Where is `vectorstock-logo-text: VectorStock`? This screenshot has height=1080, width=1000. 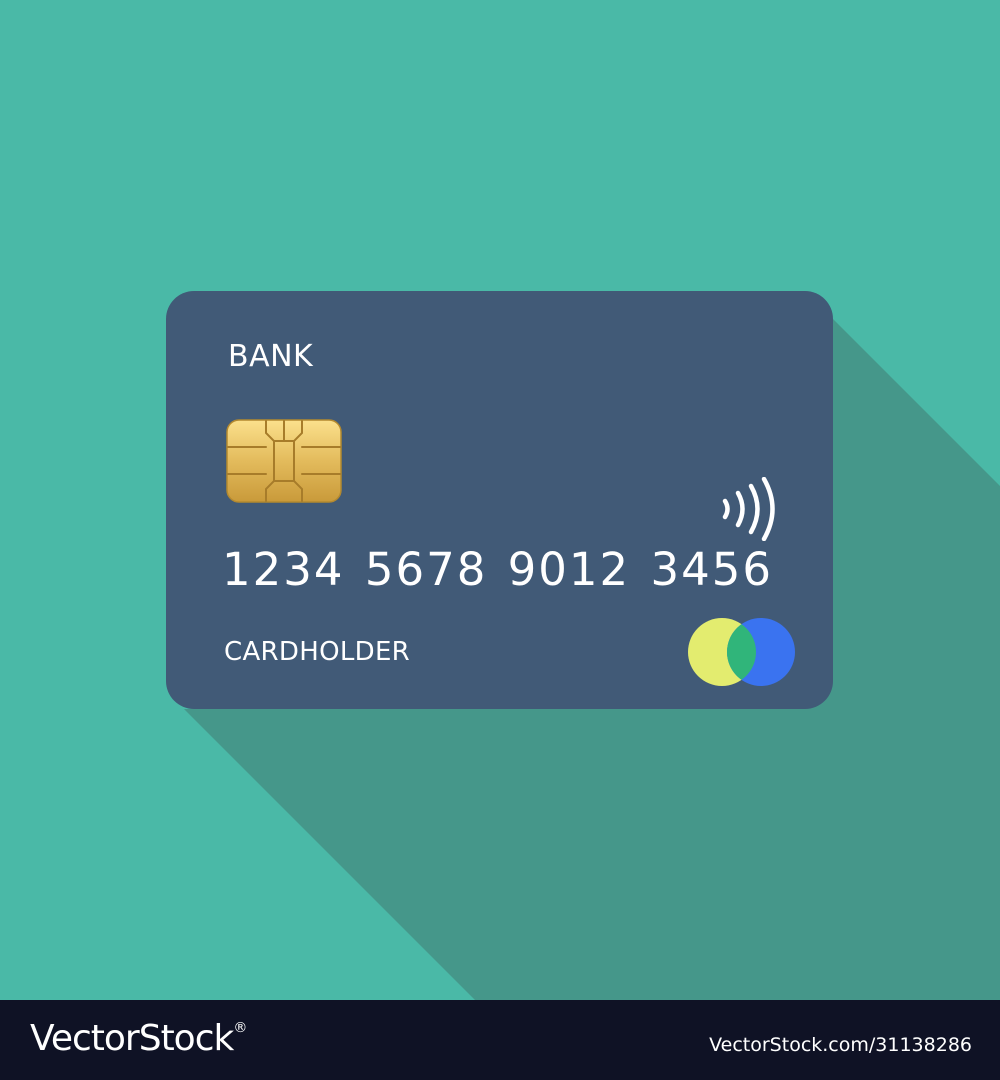
vectorstock-logo-text: VectorStock is located at coordinates (132, 1038).